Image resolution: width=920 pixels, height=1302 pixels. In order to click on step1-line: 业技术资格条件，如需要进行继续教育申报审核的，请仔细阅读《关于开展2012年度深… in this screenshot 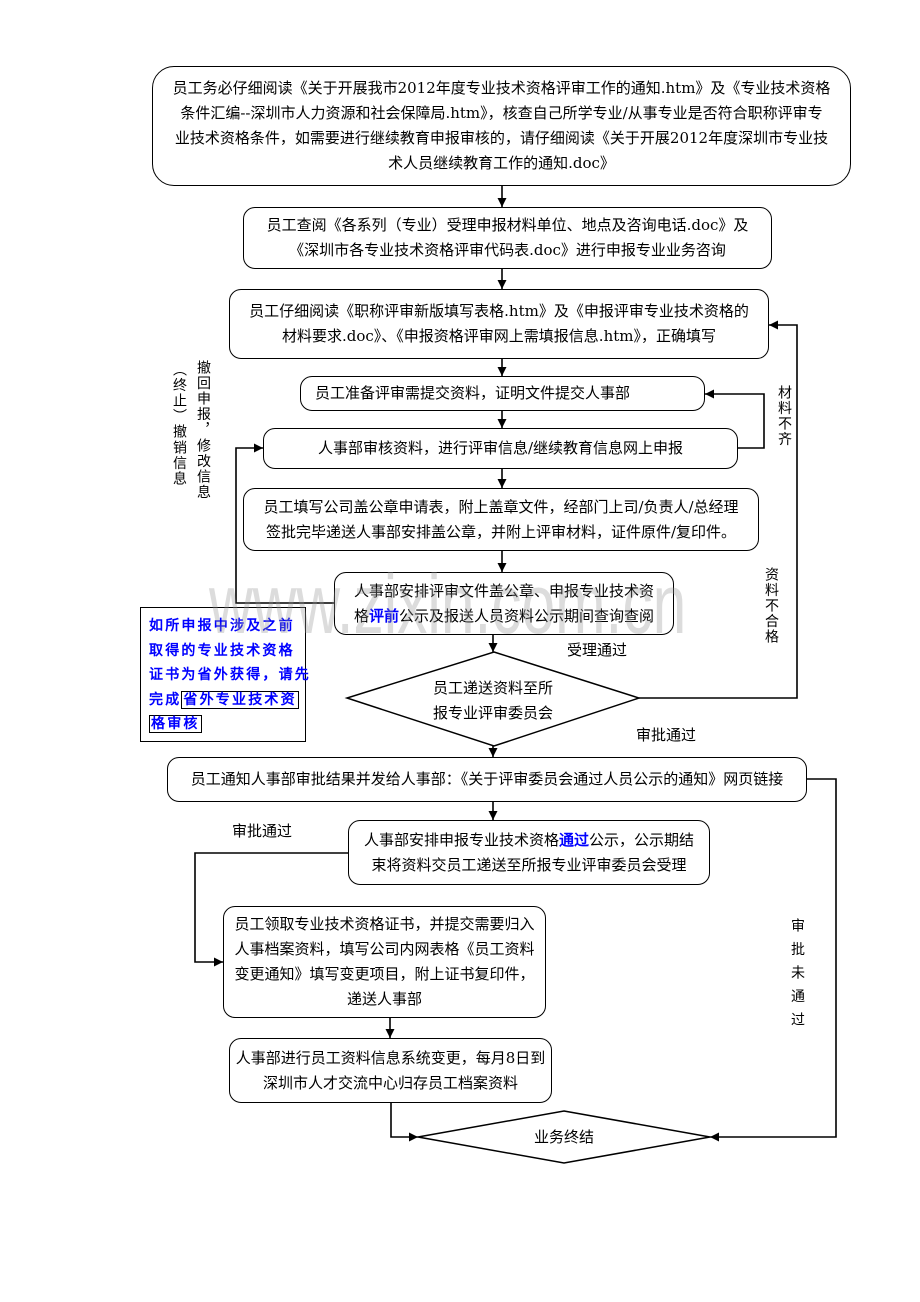, I will do `click(501, 138)`.